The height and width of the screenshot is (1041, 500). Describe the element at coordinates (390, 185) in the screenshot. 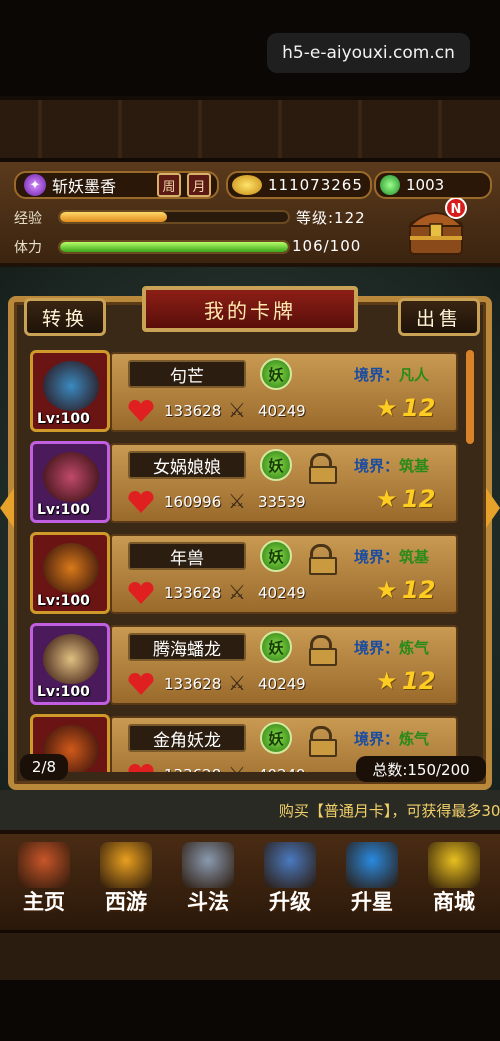

I see `gem-icon` at that location.